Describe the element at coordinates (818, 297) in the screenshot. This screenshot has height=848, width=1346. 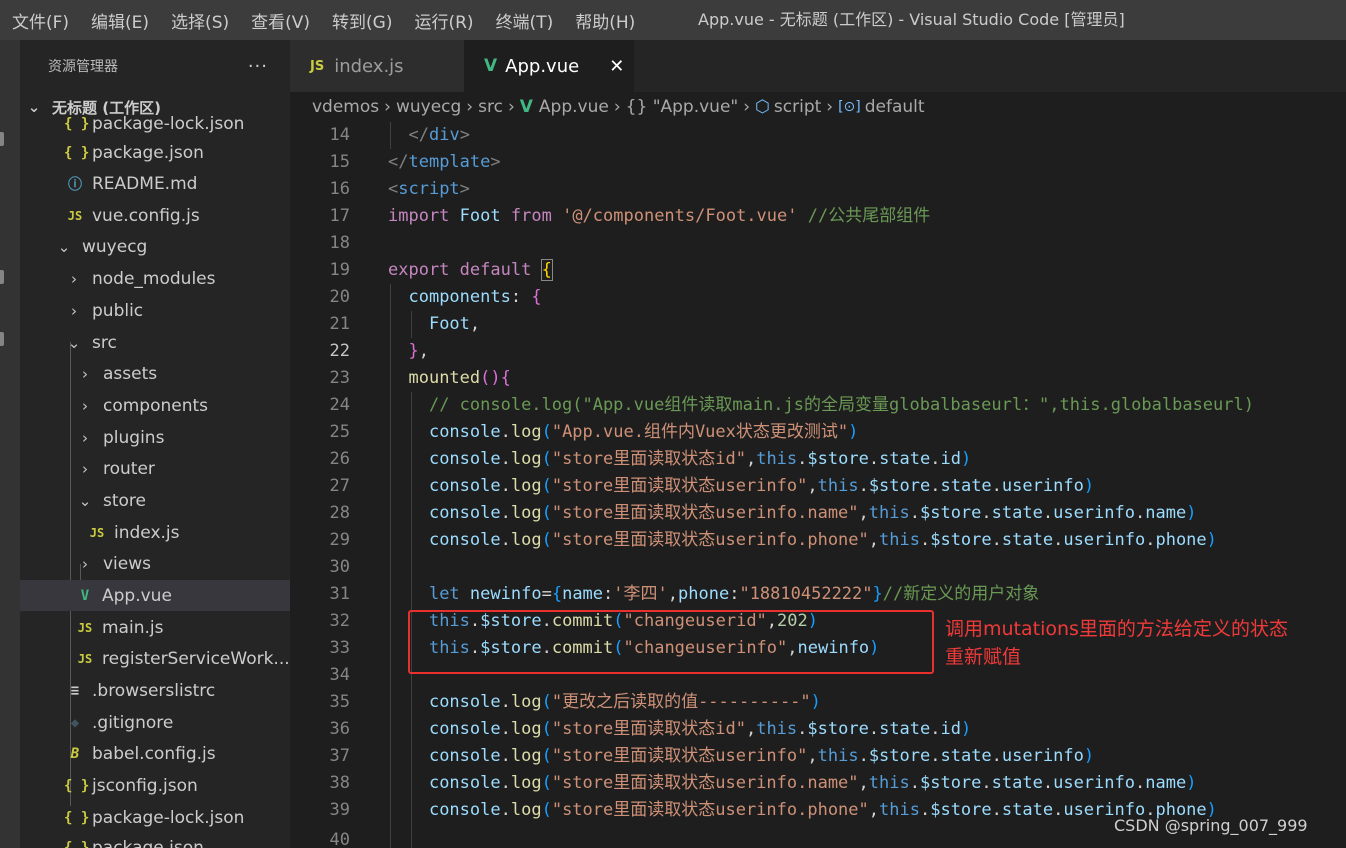
I see `code-line: 20 components: {` at that location.